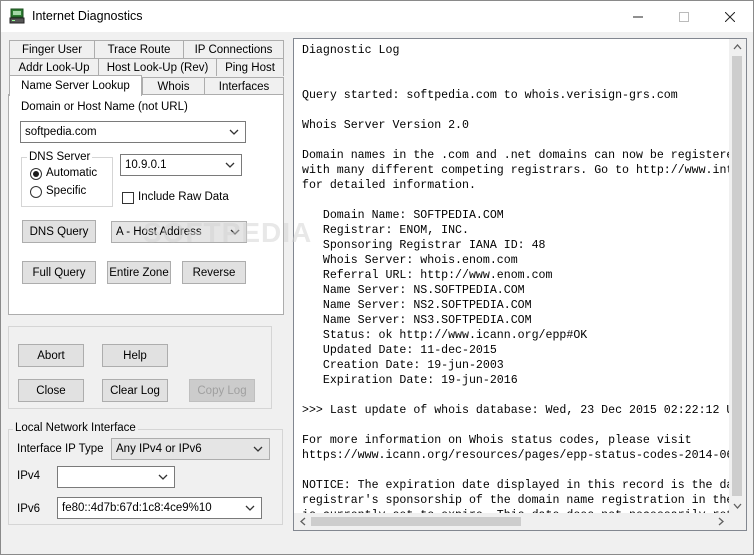  I want to click on tab-trace-route: Trace Route, so click(139, 49).